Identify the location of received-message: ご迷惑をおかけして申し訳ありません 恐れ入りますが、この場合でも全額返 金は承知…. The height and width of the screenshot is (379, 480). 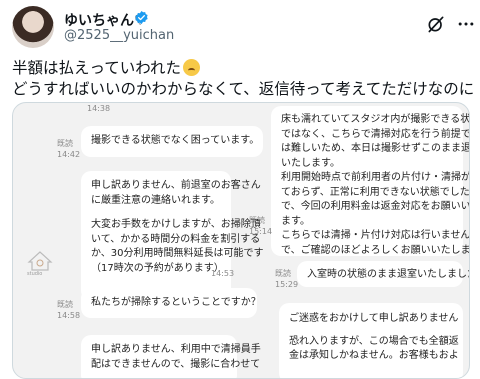
(371, 340).